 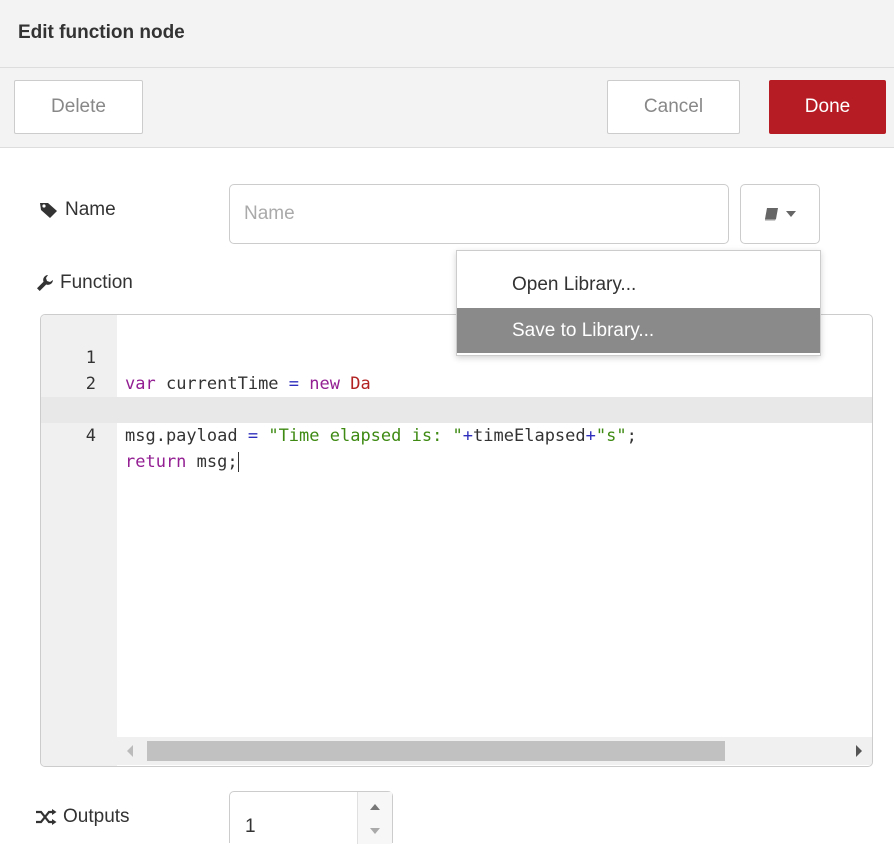 What do you see at coordinates (771, 214) in the screenshot?
I see `book-icon` at bounding box center [771, 214].